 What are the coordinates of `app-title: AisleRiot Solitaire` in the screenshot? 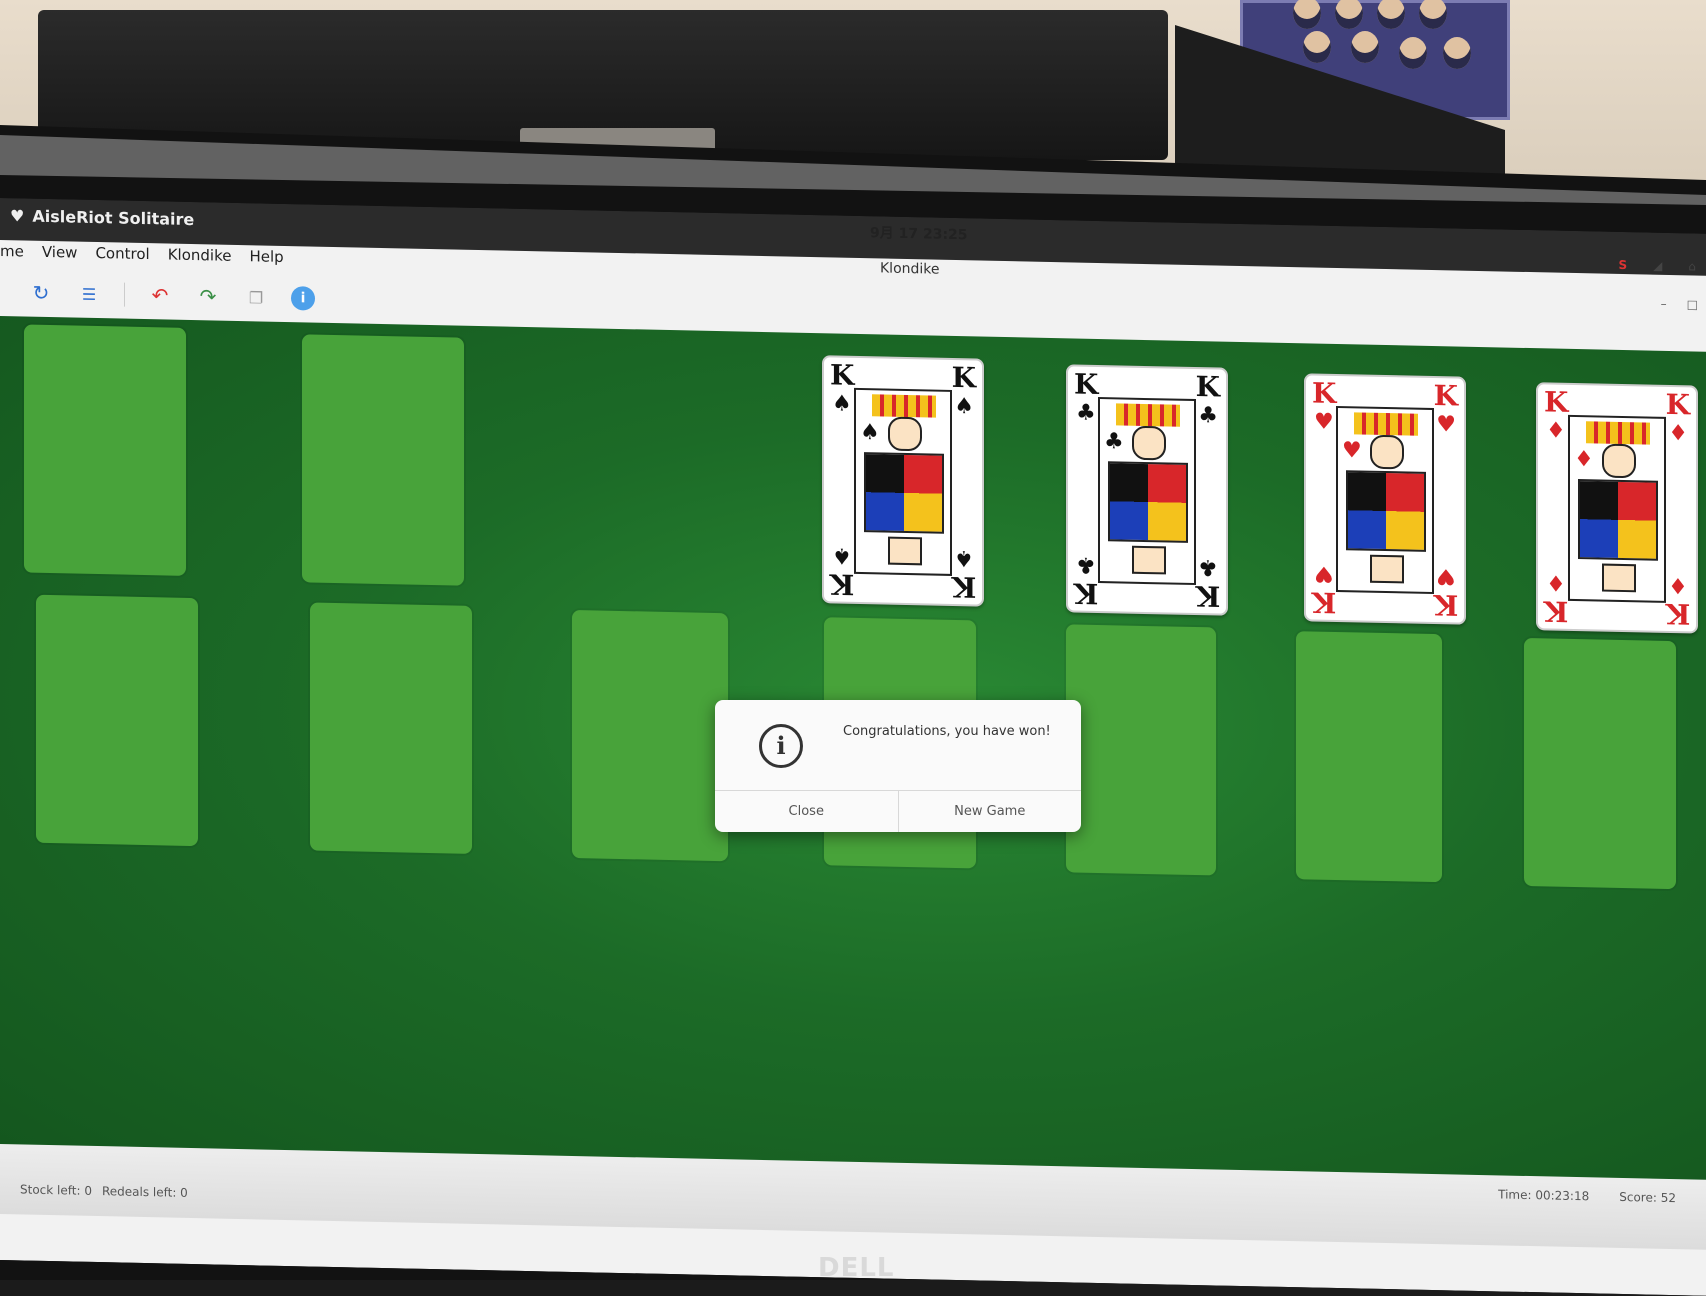 It's located at (113, 218).